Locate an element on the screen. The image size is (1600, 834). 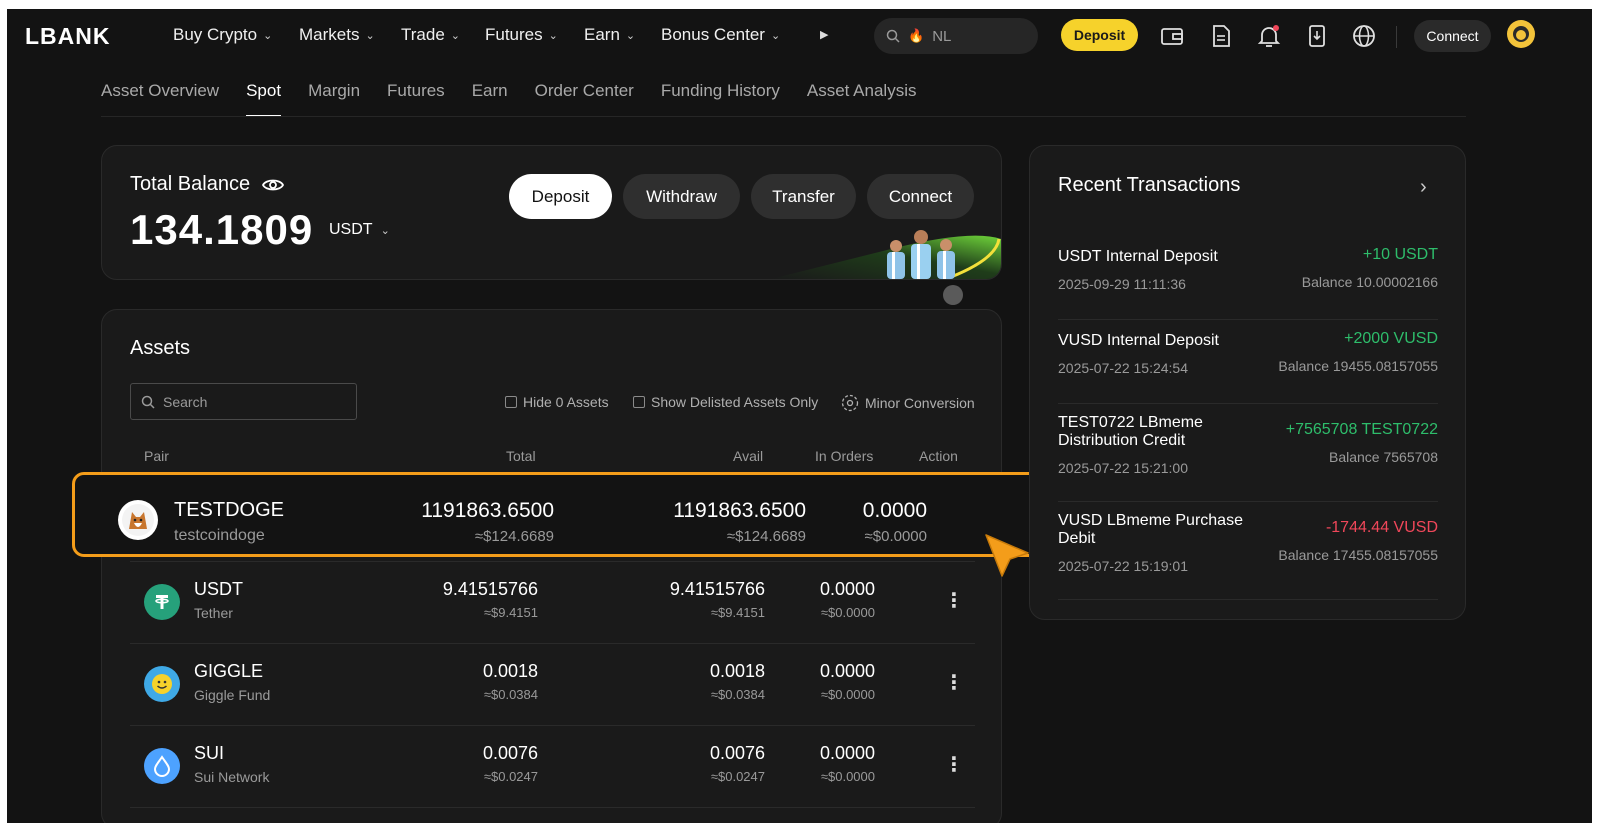
withdraw-button: Withdraw is located at coordinates (681, 196).